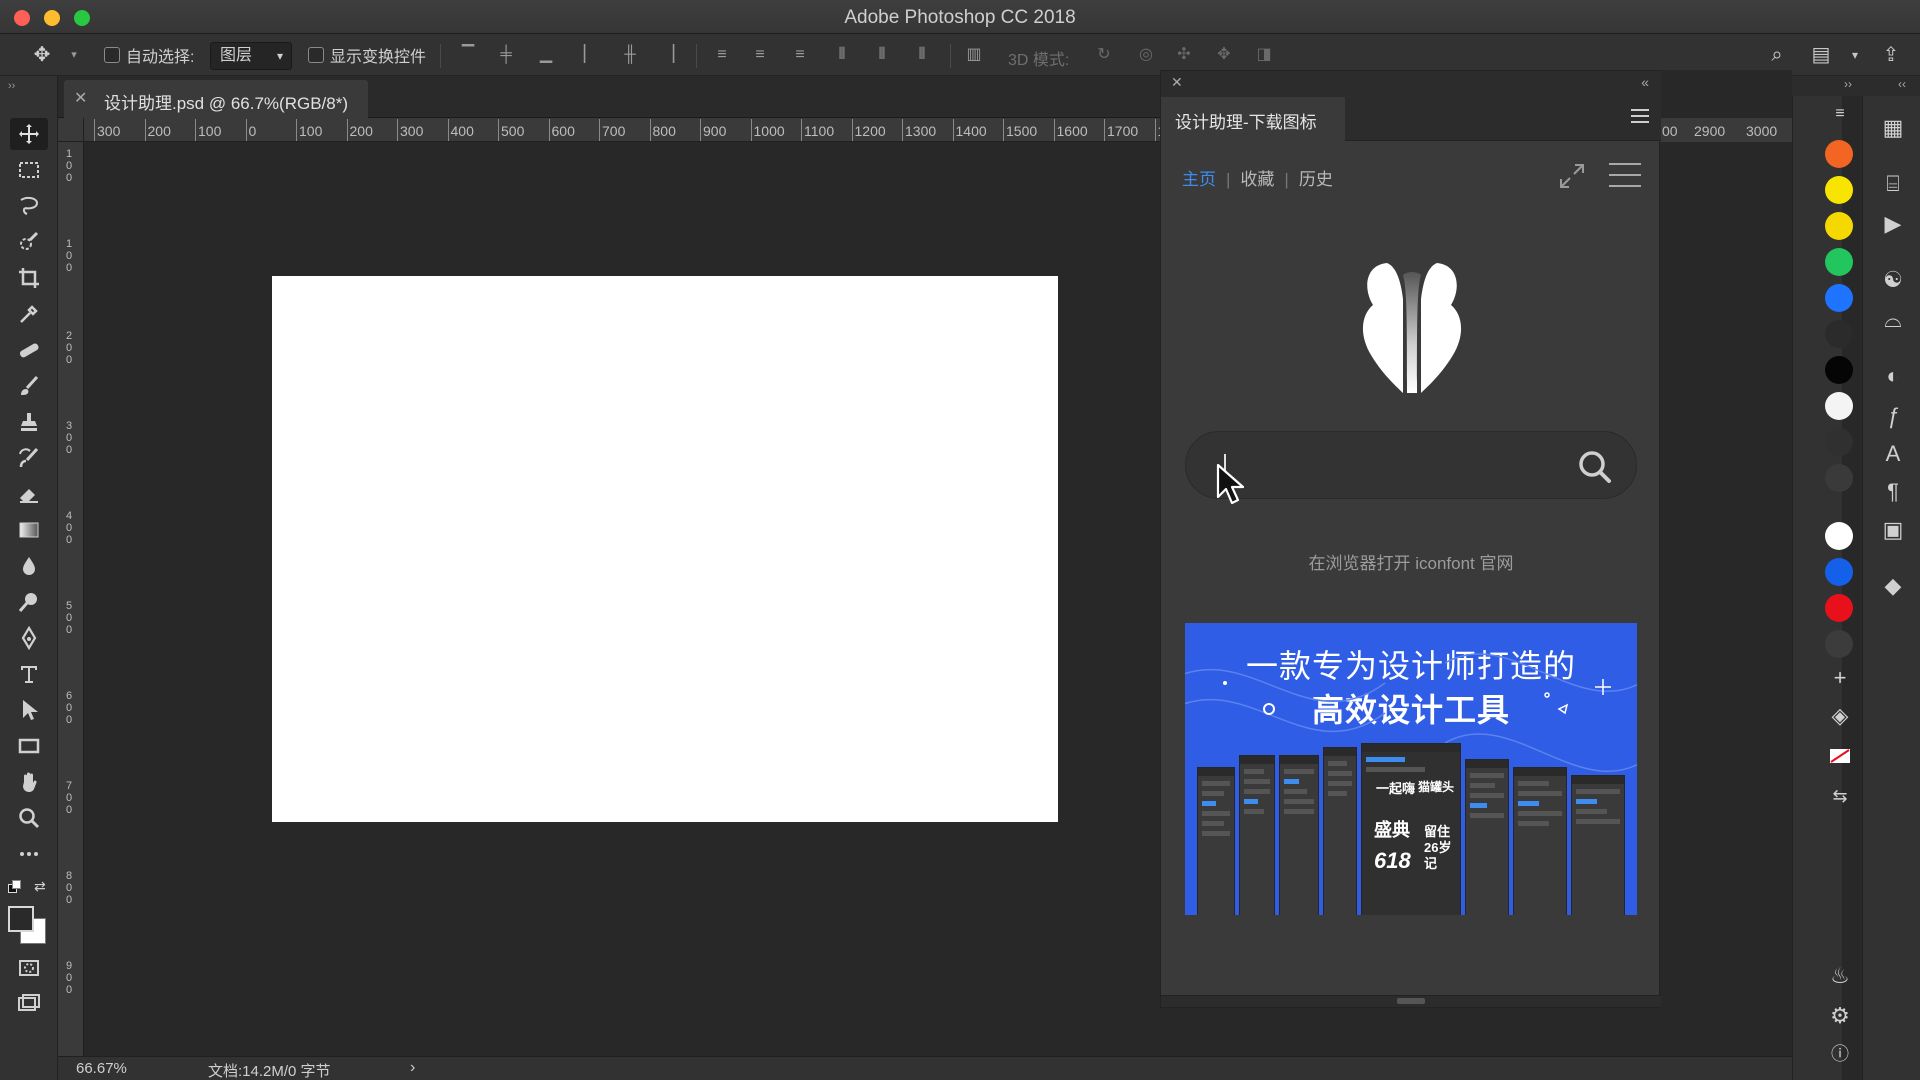  Describe the element at coordinates (1411, 561) in the screenshot. I see `open-iconfont-link: 在浏览器打开 iconfont 官网` at that location.